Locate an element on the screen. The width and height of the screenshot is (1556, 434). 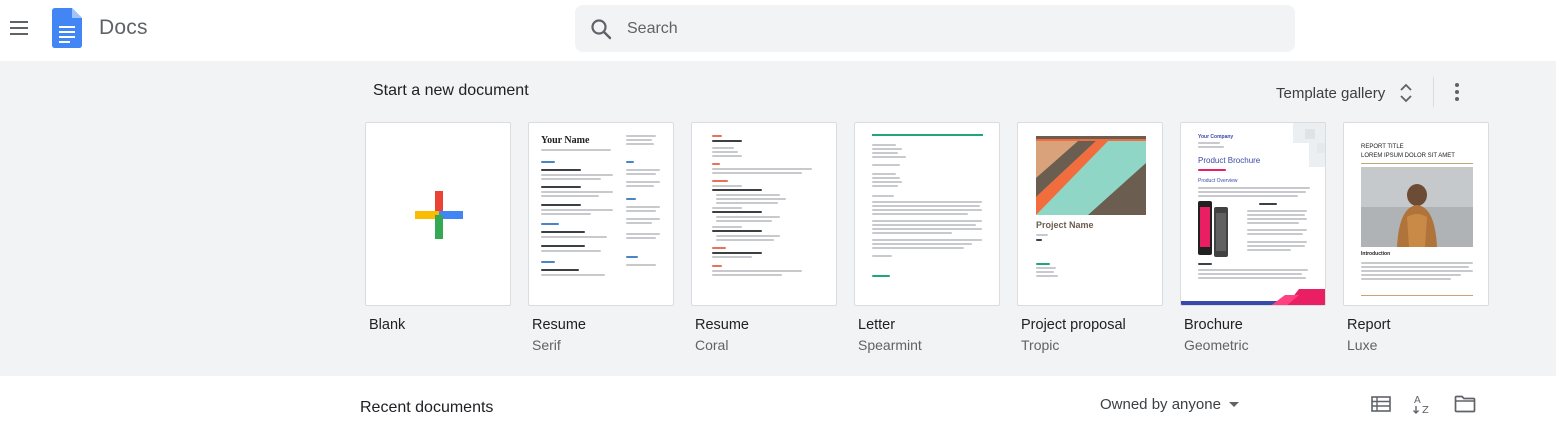
svg-text: A is located at coordinates (1417, 400).